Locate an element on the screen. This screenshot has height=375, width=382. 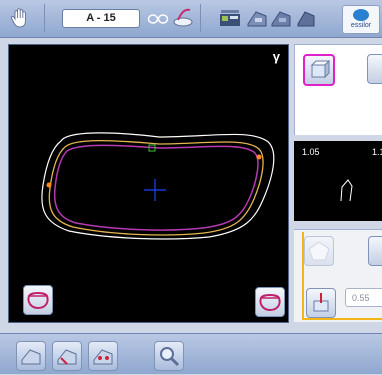
job-field: A - 15 is located at coordinates (101, 18).